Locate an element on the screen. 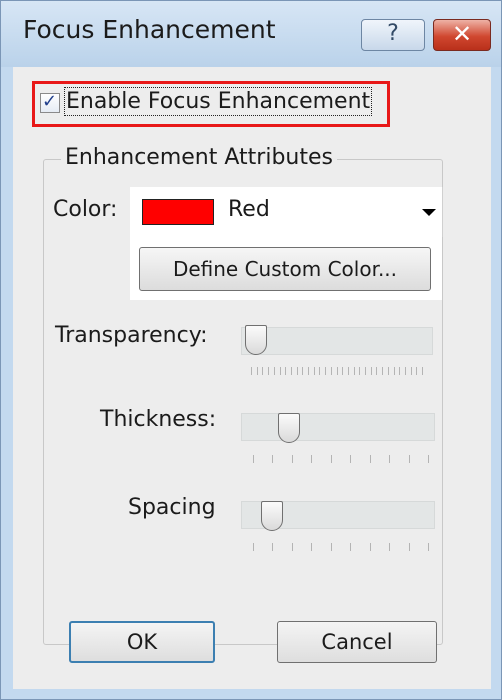 The width and height of the screenshot is (502, 700). window-title: Focus Enhancement is located at coordinates (149, 29).